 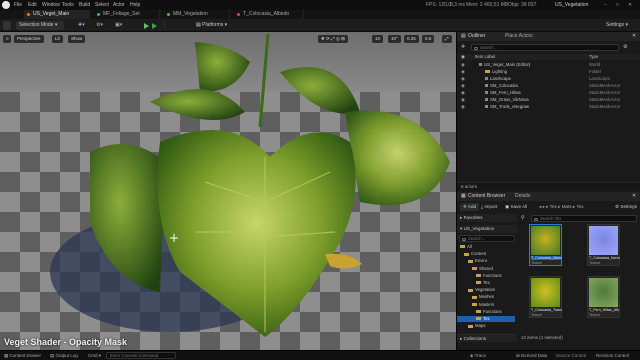 What do you see at coordinates (478, 355) in the screenshot?
I see `trace-button: ◈ Trace` at bounding box center [478, 355].